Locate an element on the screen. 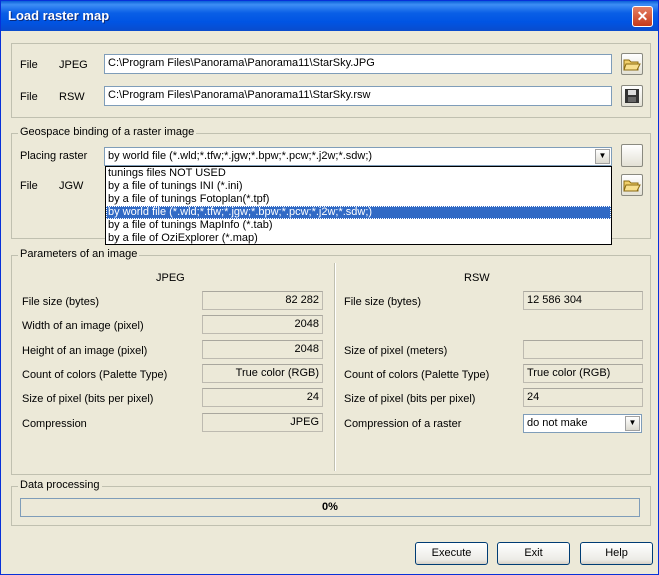 This screenshot has width=659, height=575. rsw-compression-select: do not make ▼ is located at coordinates (582, 423).